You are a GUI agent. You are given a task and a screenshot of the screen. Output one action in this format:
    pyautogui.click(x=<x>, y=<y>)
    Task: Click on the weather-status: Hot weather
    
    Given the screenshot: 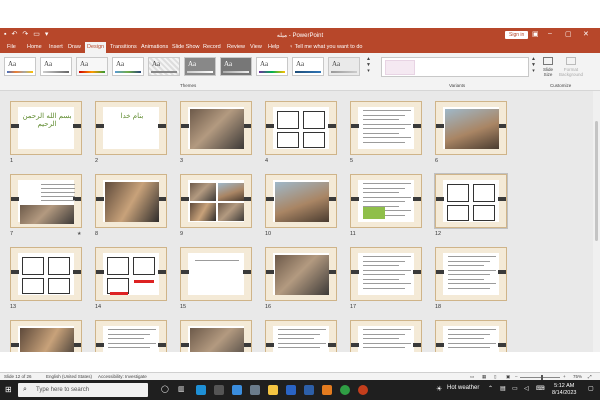 What is the action you would take?
    pyautogui.click(x=463, y=388)
    